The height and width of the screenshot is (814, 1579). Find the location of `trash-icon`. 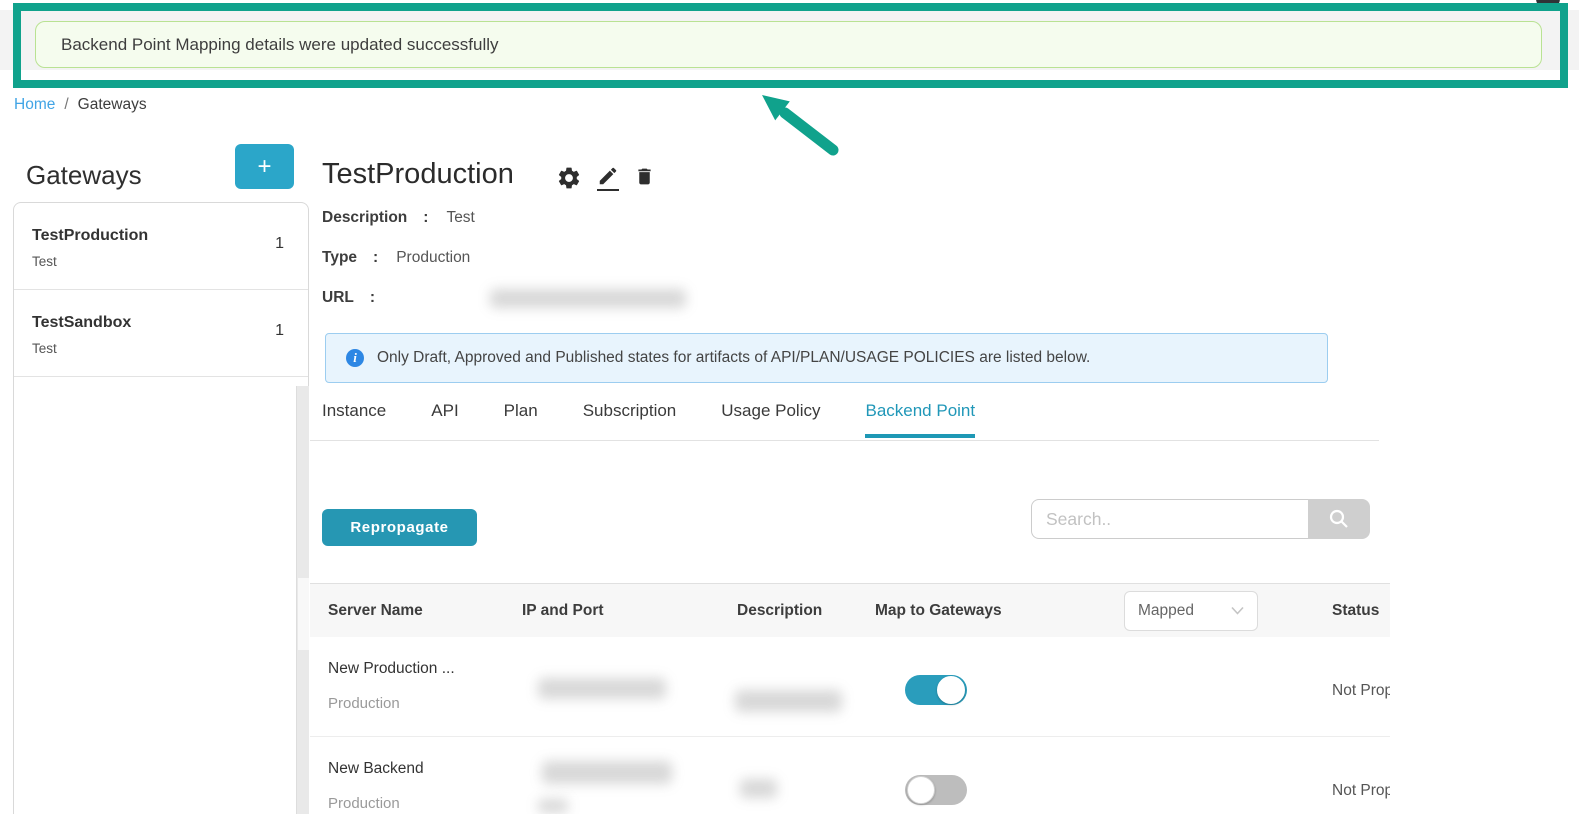

trash-icon is located at coordinates (644, 176).